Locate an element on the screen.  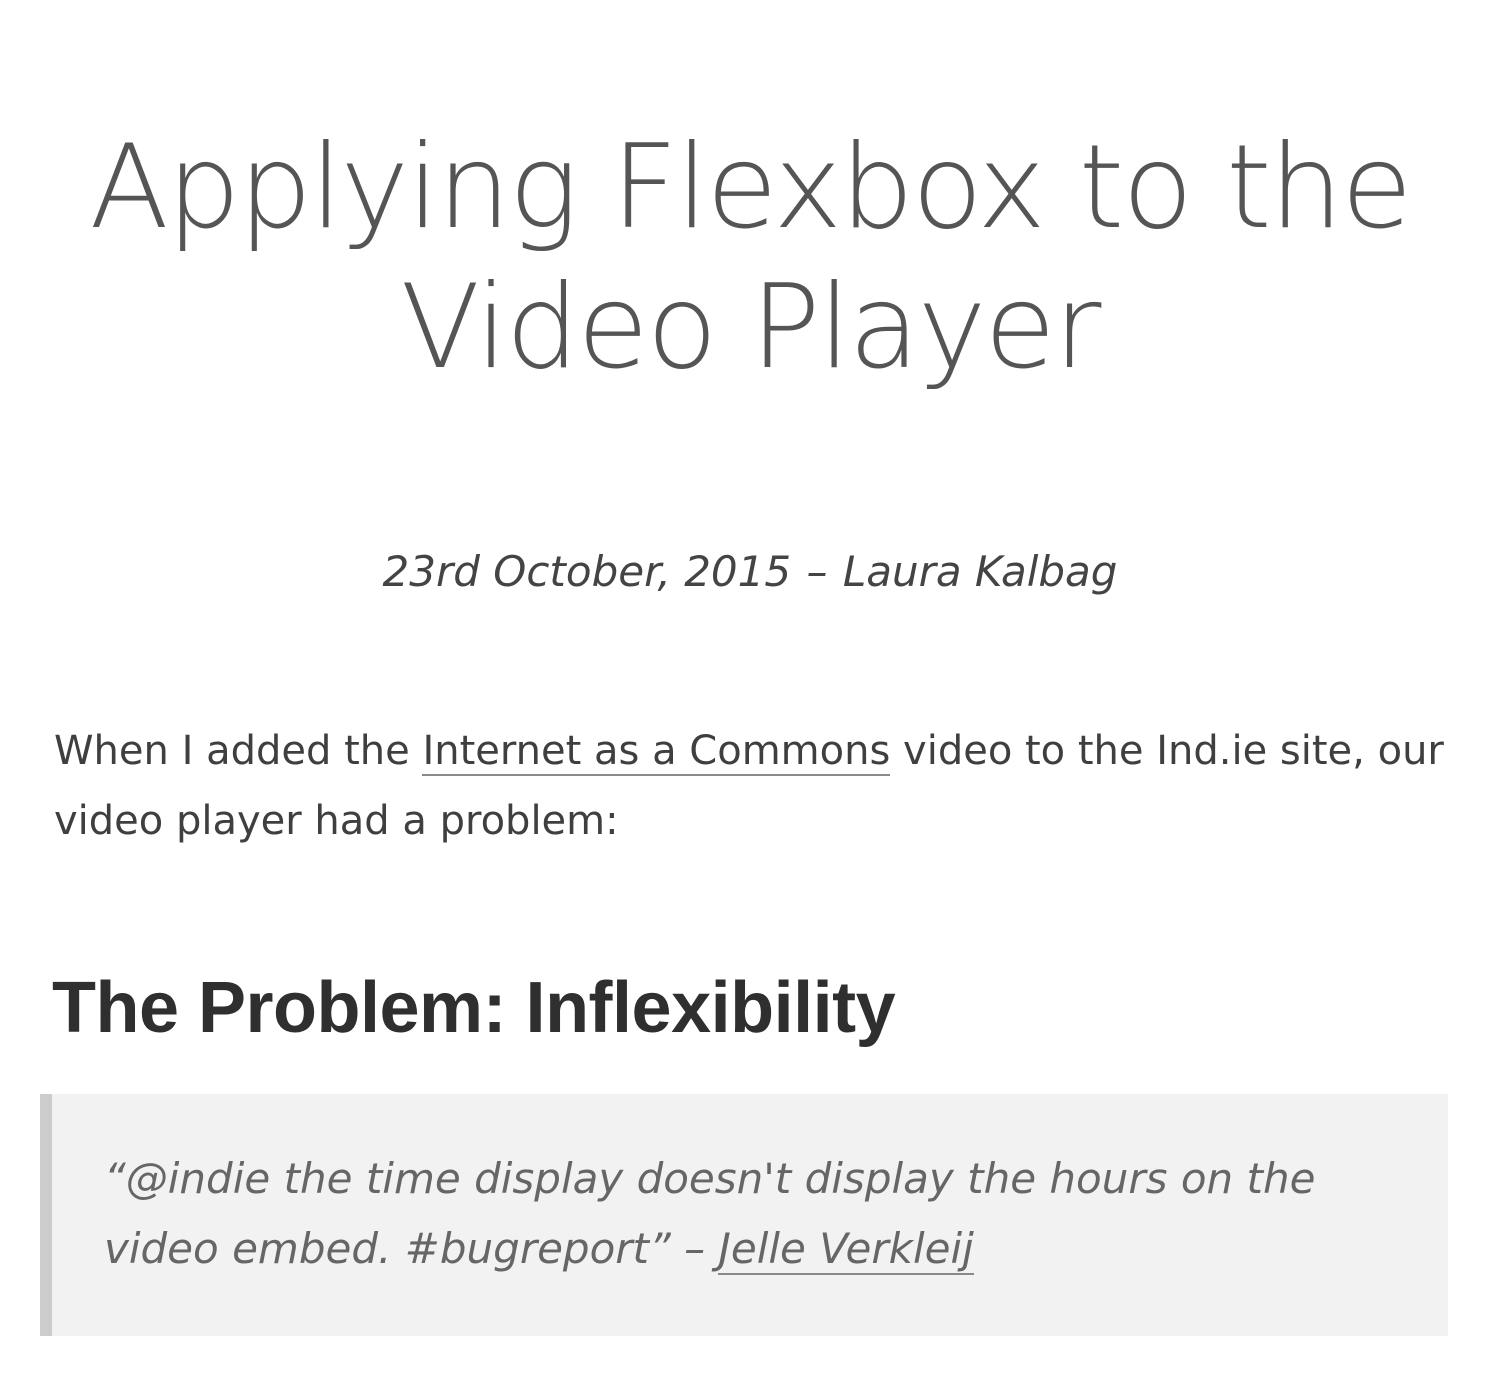
byline-dash: – is located at coordinates (817, 571).